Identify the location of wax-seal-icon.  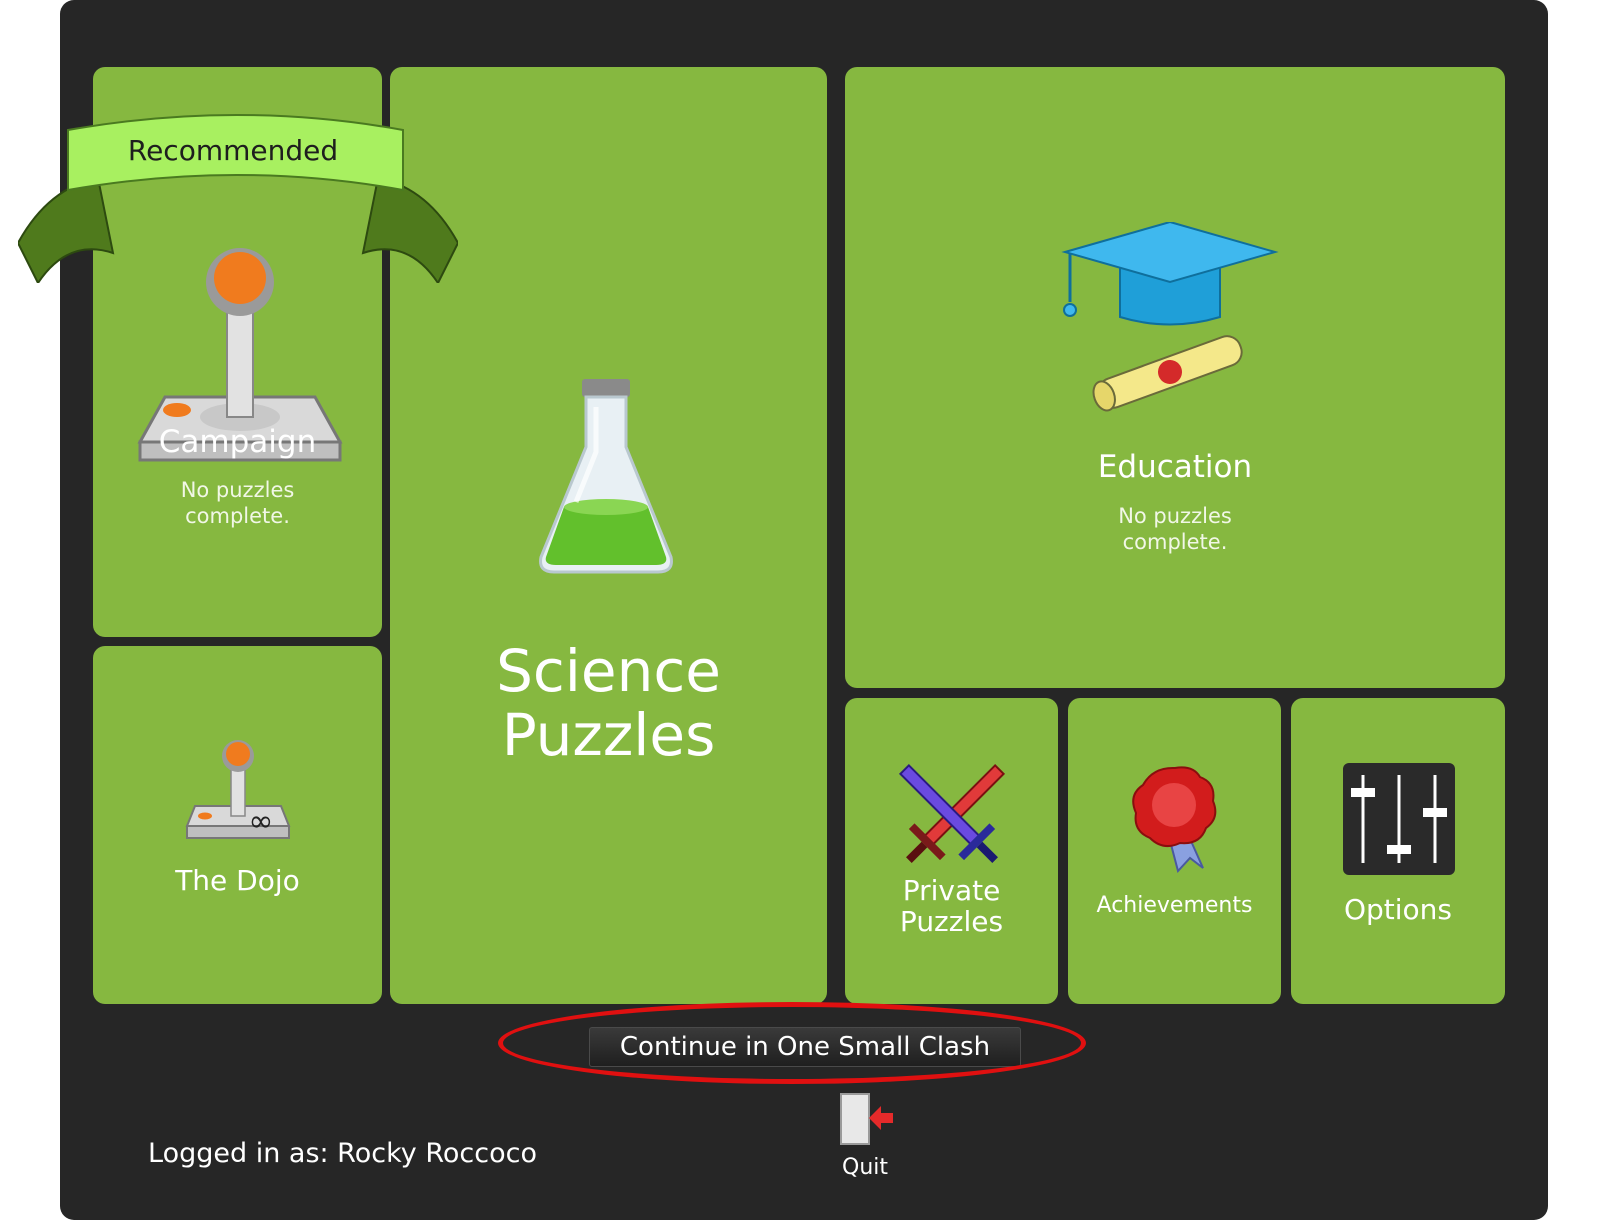
(1174, 819).